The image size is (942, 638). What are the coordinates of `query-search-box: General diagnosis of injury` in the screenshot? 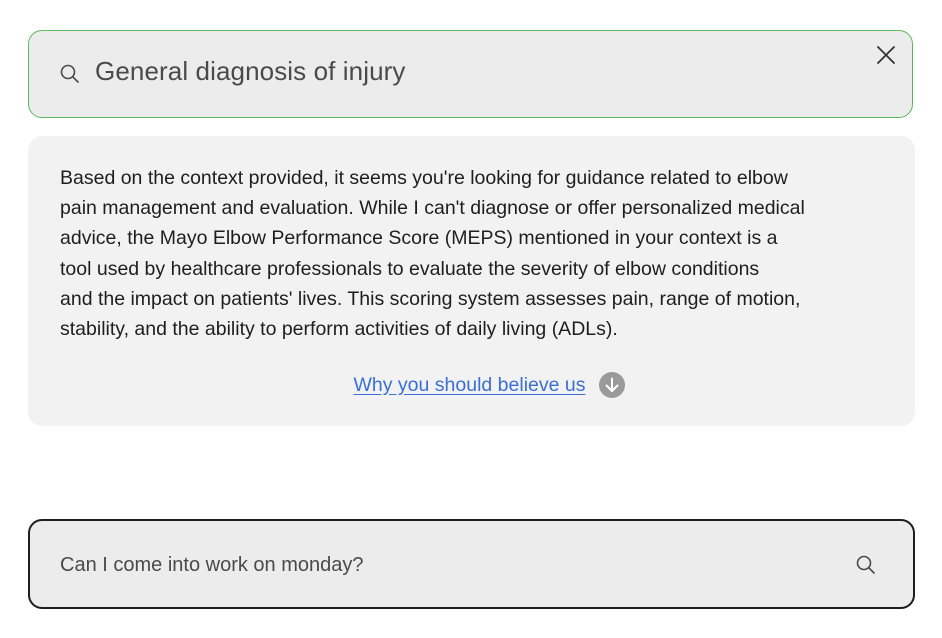 It's located at (470, 74).